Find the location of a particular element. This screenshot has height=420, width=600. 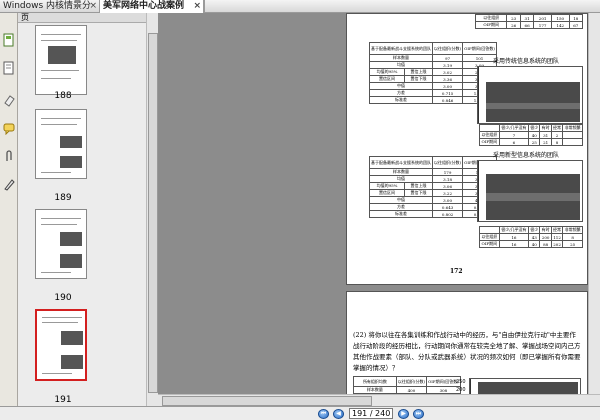

table-row: OIF期间 6 25 21 8 is located at coordinates (531, 142).